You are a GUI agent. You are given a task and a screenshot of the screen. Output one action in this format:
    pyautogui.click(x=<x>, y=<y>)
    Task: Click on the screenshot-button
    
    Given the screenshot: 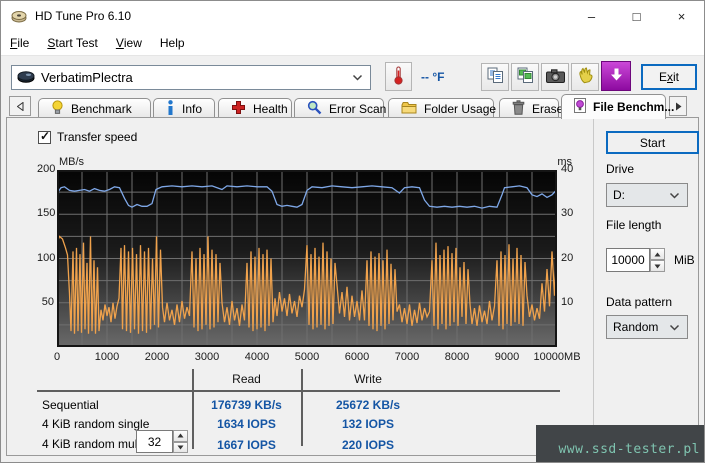 What is the action you would take?
    pyautogui.click(x=555, y=77)
    